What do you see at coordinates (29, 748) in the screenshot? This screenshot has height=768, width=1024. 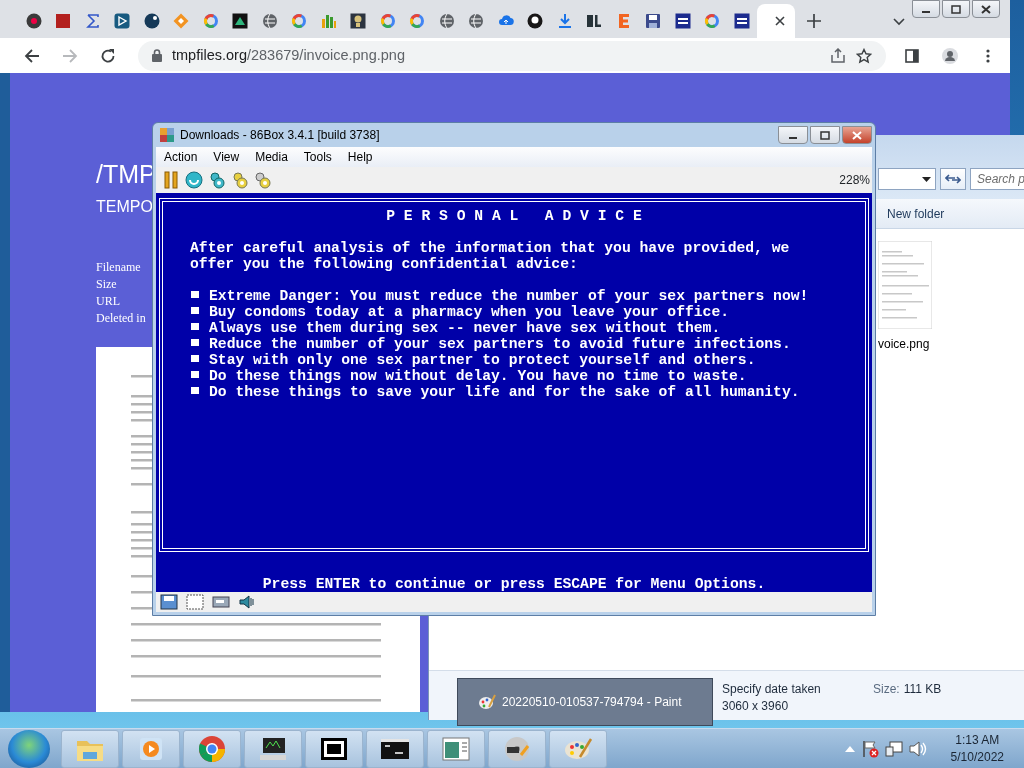 I see `start-button` at bounding box center [29, 748].